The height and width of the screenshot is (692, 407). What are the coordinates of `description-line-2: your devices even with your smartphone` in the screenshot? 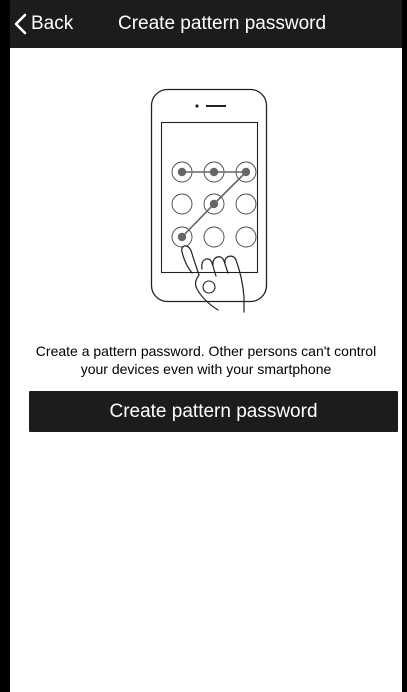 It's located at (206, 369).